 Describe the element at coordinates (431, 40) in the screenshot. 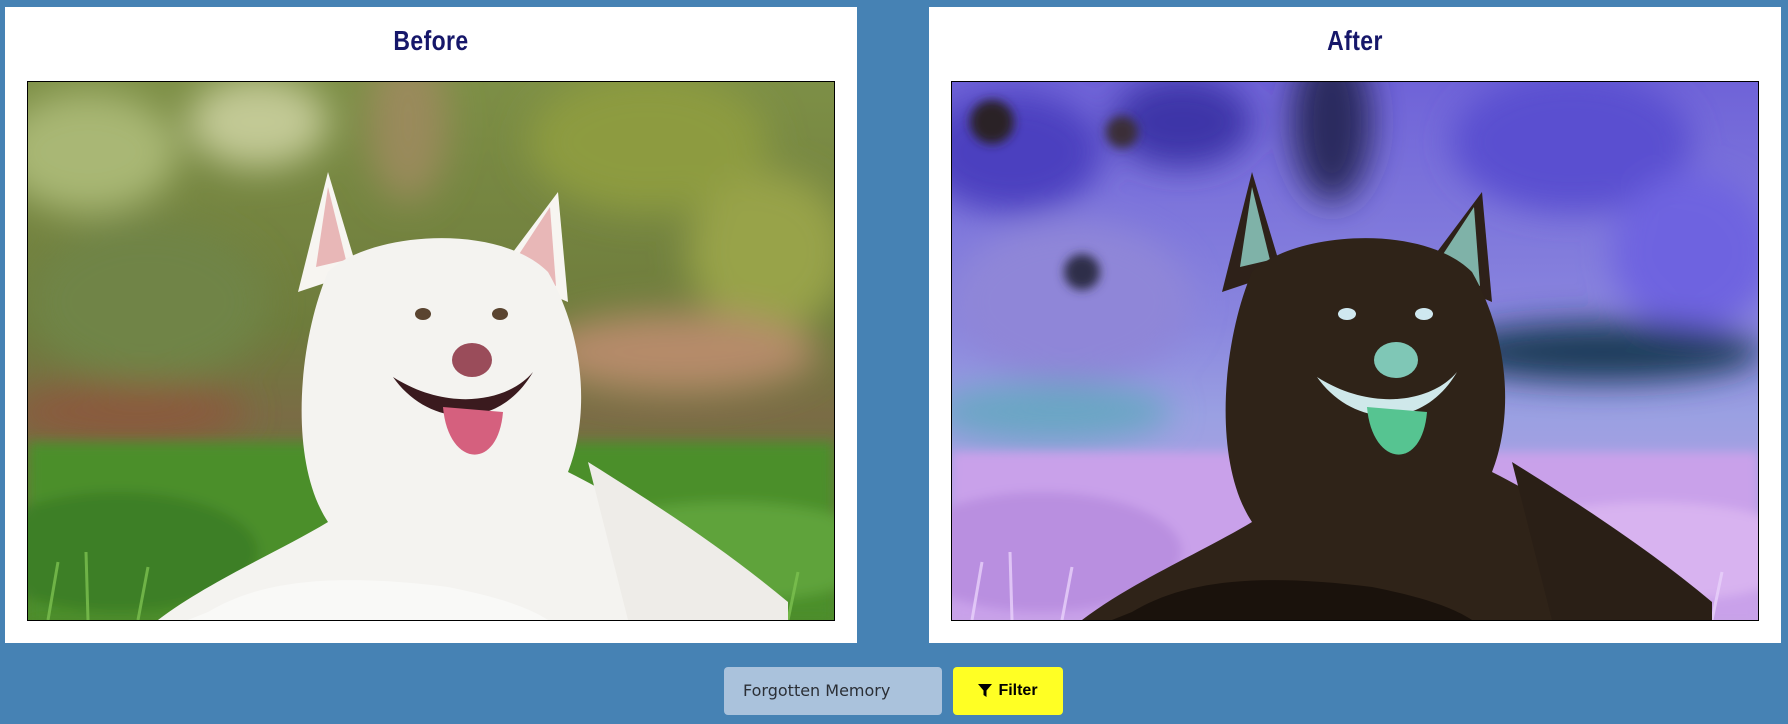

I see `before-title: Before` at that location.